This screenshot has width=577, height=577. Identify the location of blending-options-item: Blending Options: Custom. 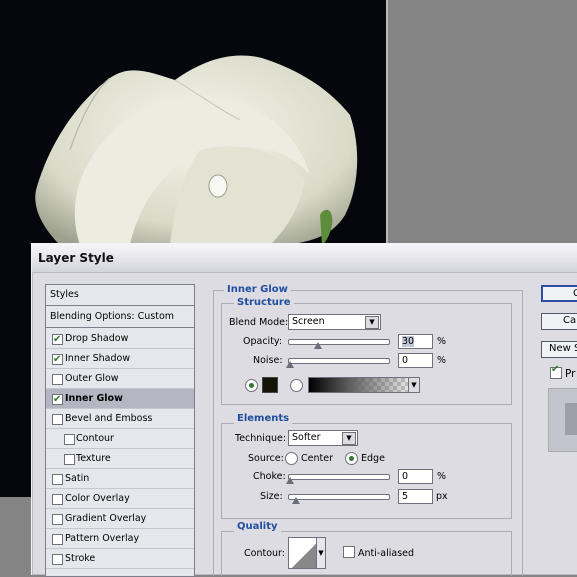
(120, 317).